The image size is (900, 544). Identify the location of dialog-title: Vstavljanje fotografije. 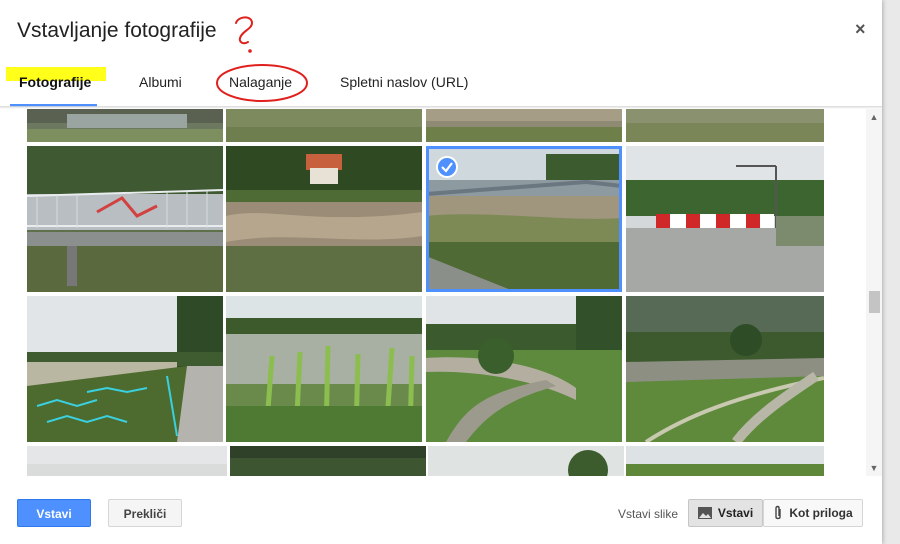
(117, 30).